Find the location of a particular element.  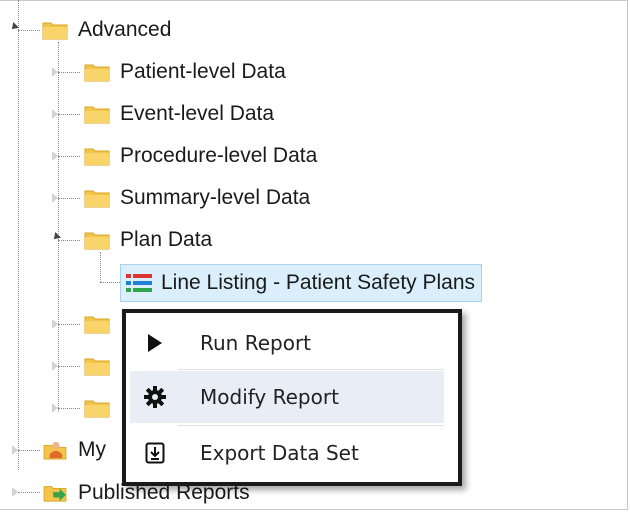

tree-node-label: Patient-level Data is located at coordinates (203, 71).